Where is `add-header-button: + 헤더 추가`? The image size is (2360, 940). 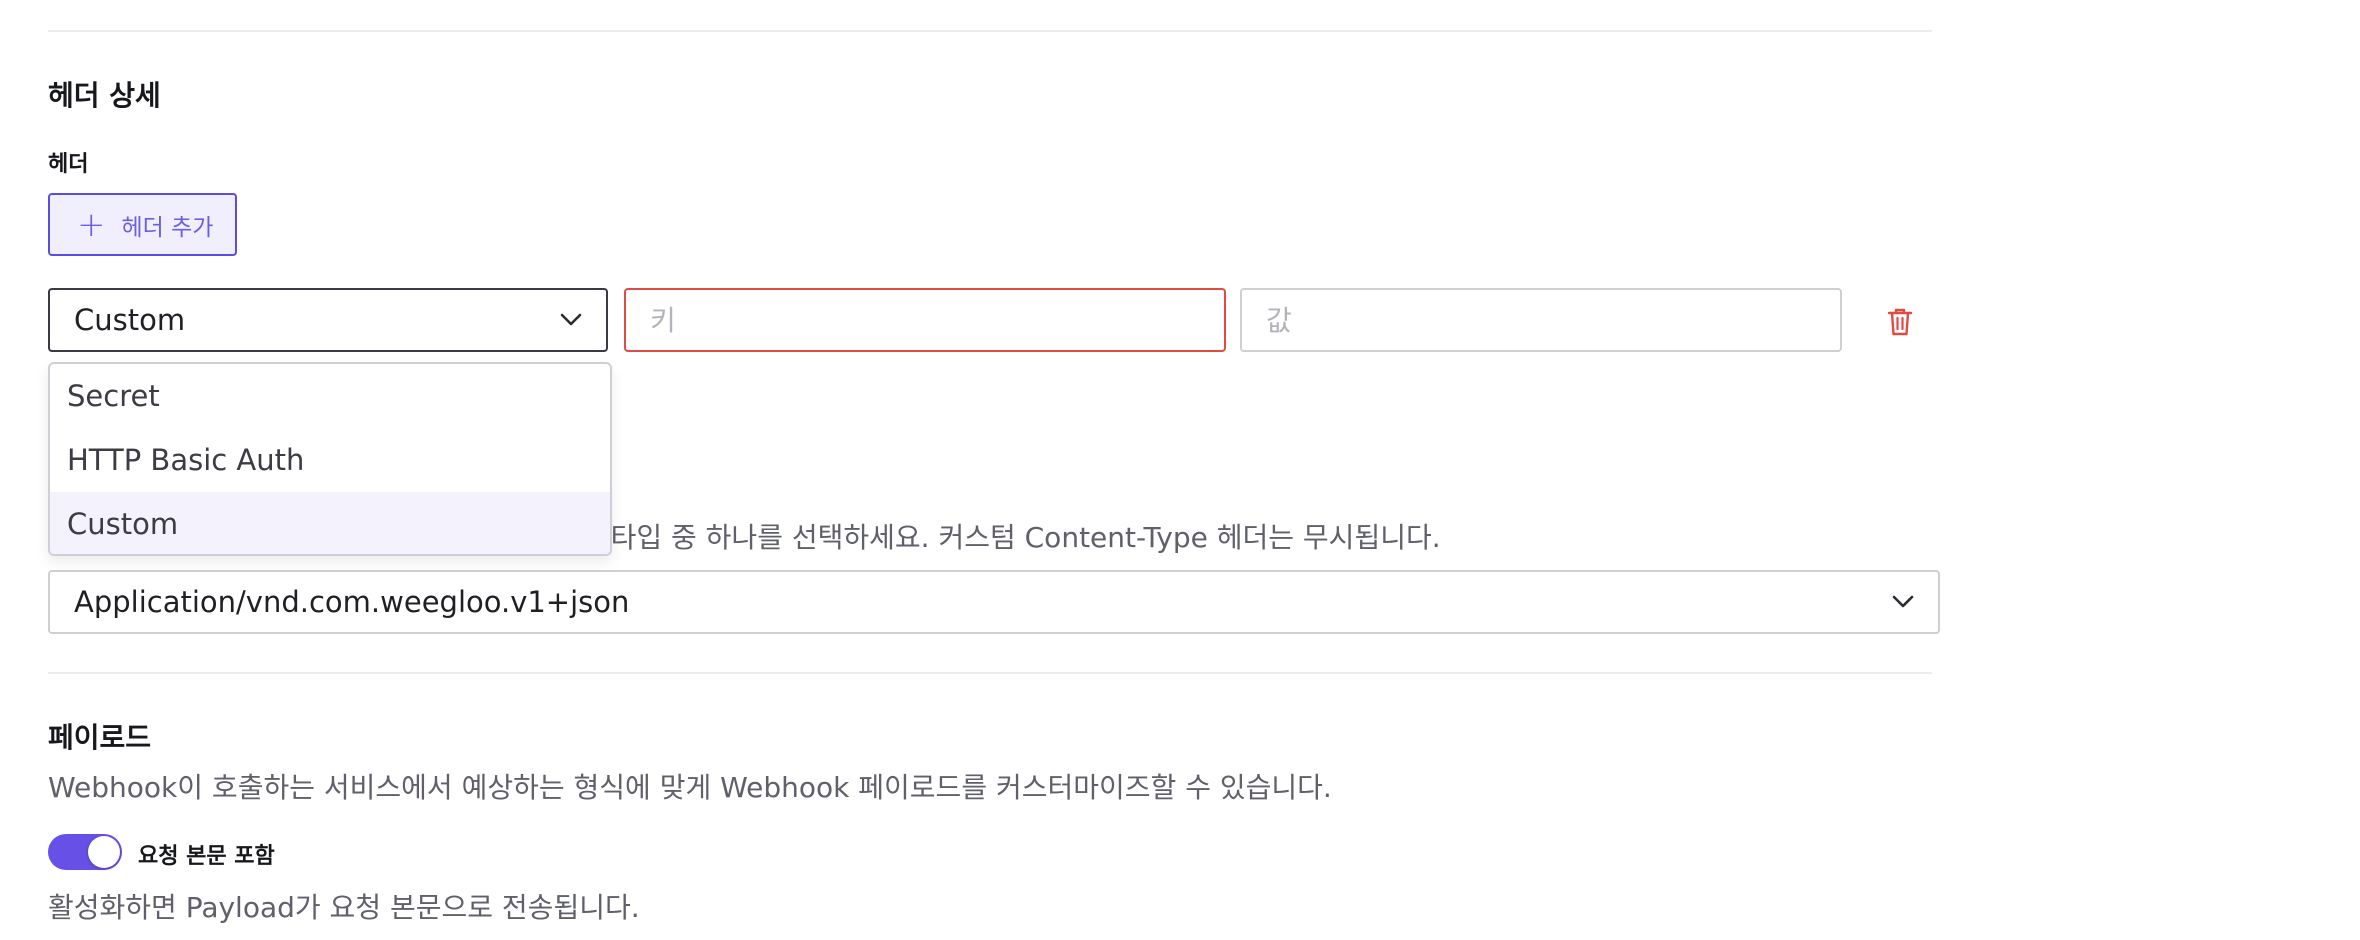 add-header-button: + 헤더 추가 is located at coordinates (142, 224).